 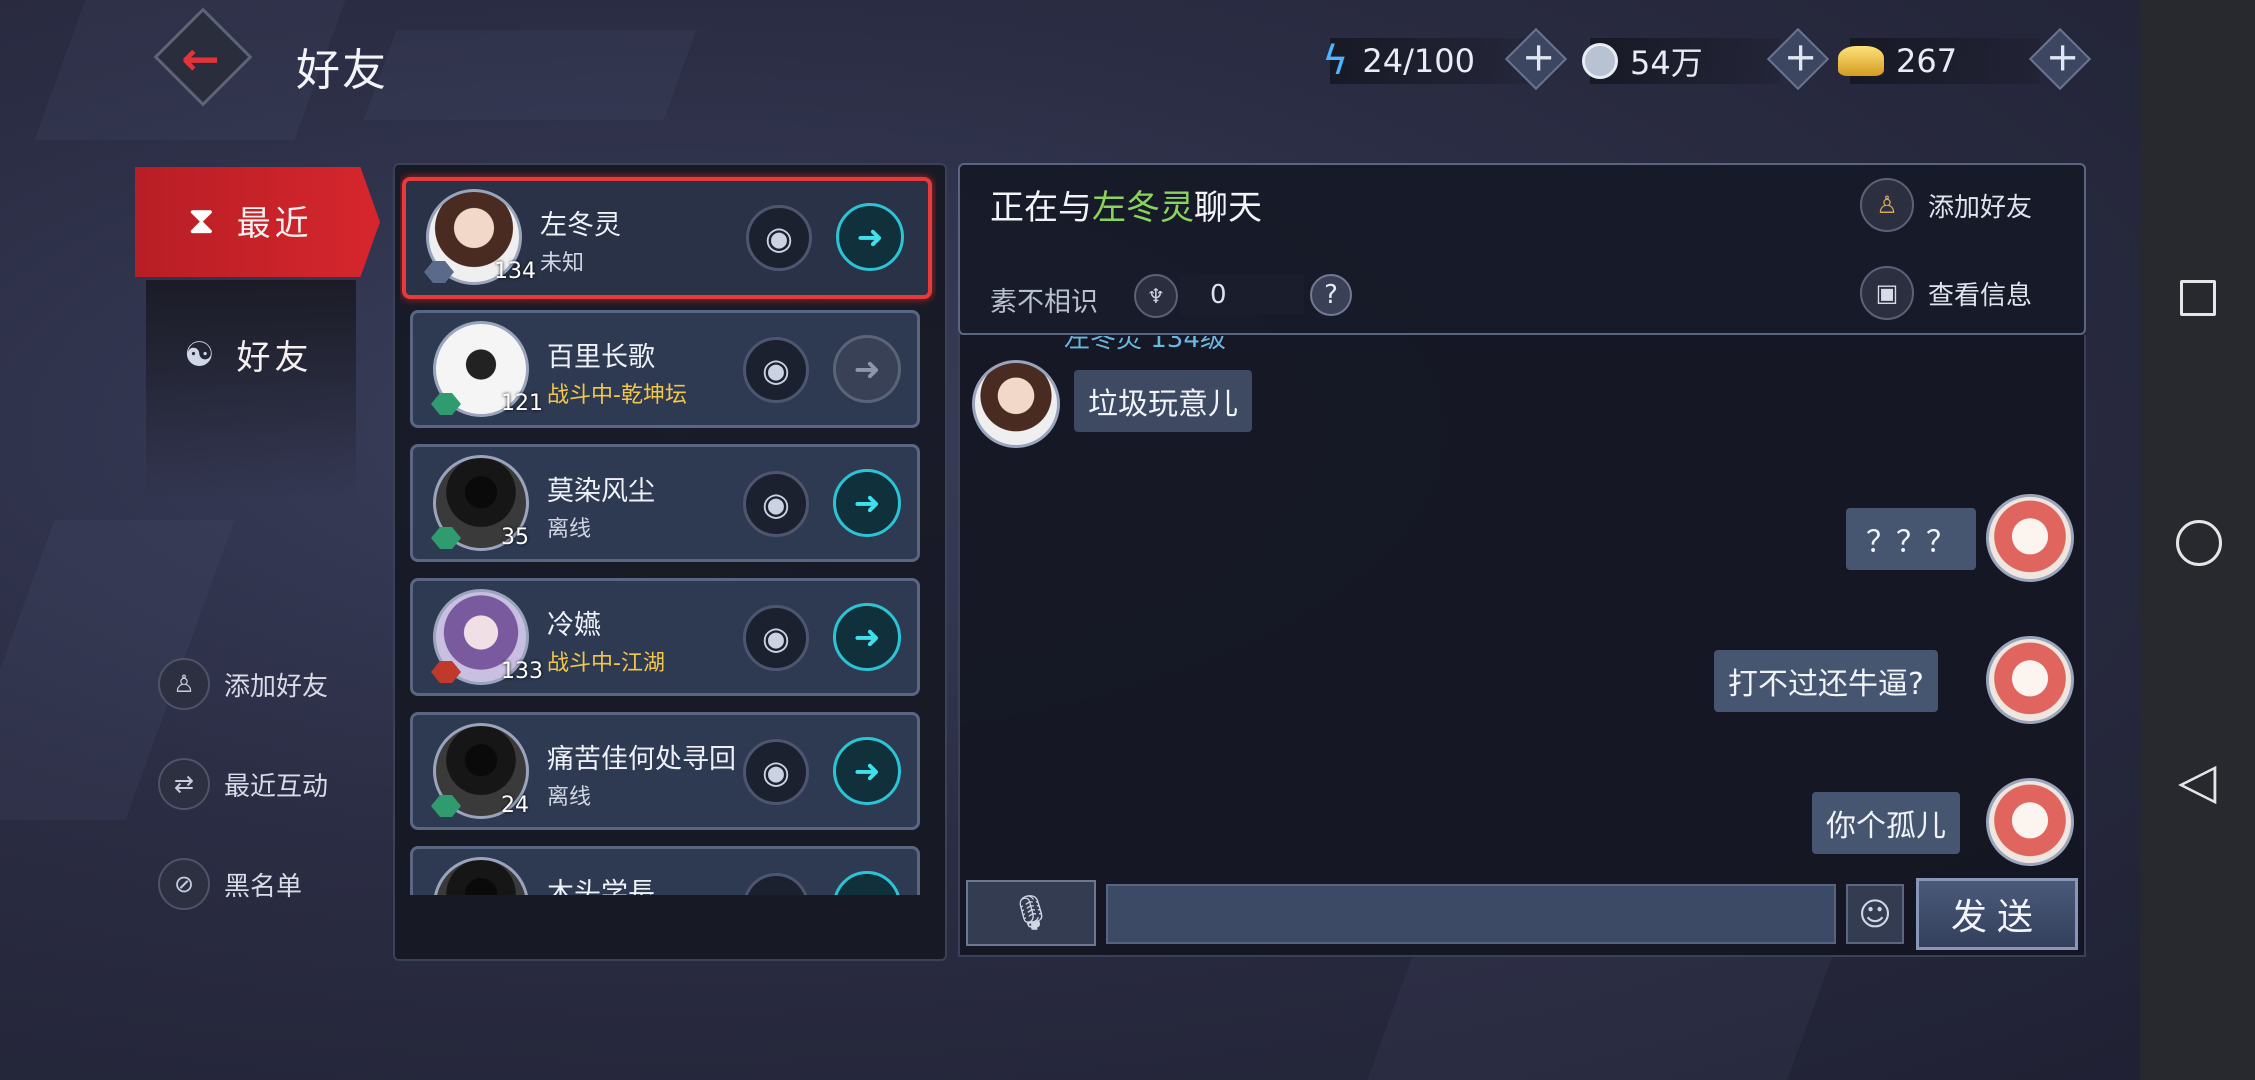 What do you see at coordinates (601, 491) in the screenshot?
I see `friend-name: 莫染风尘` at bounding box center [601, 491].